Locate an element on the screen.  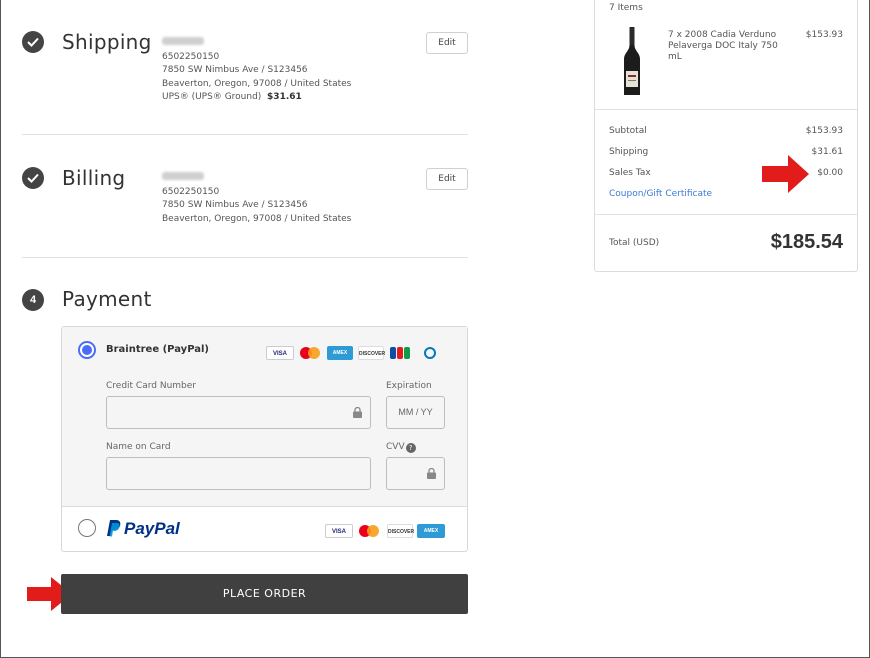
expiration-input: MM / YY is located at coordinates (415, 412).